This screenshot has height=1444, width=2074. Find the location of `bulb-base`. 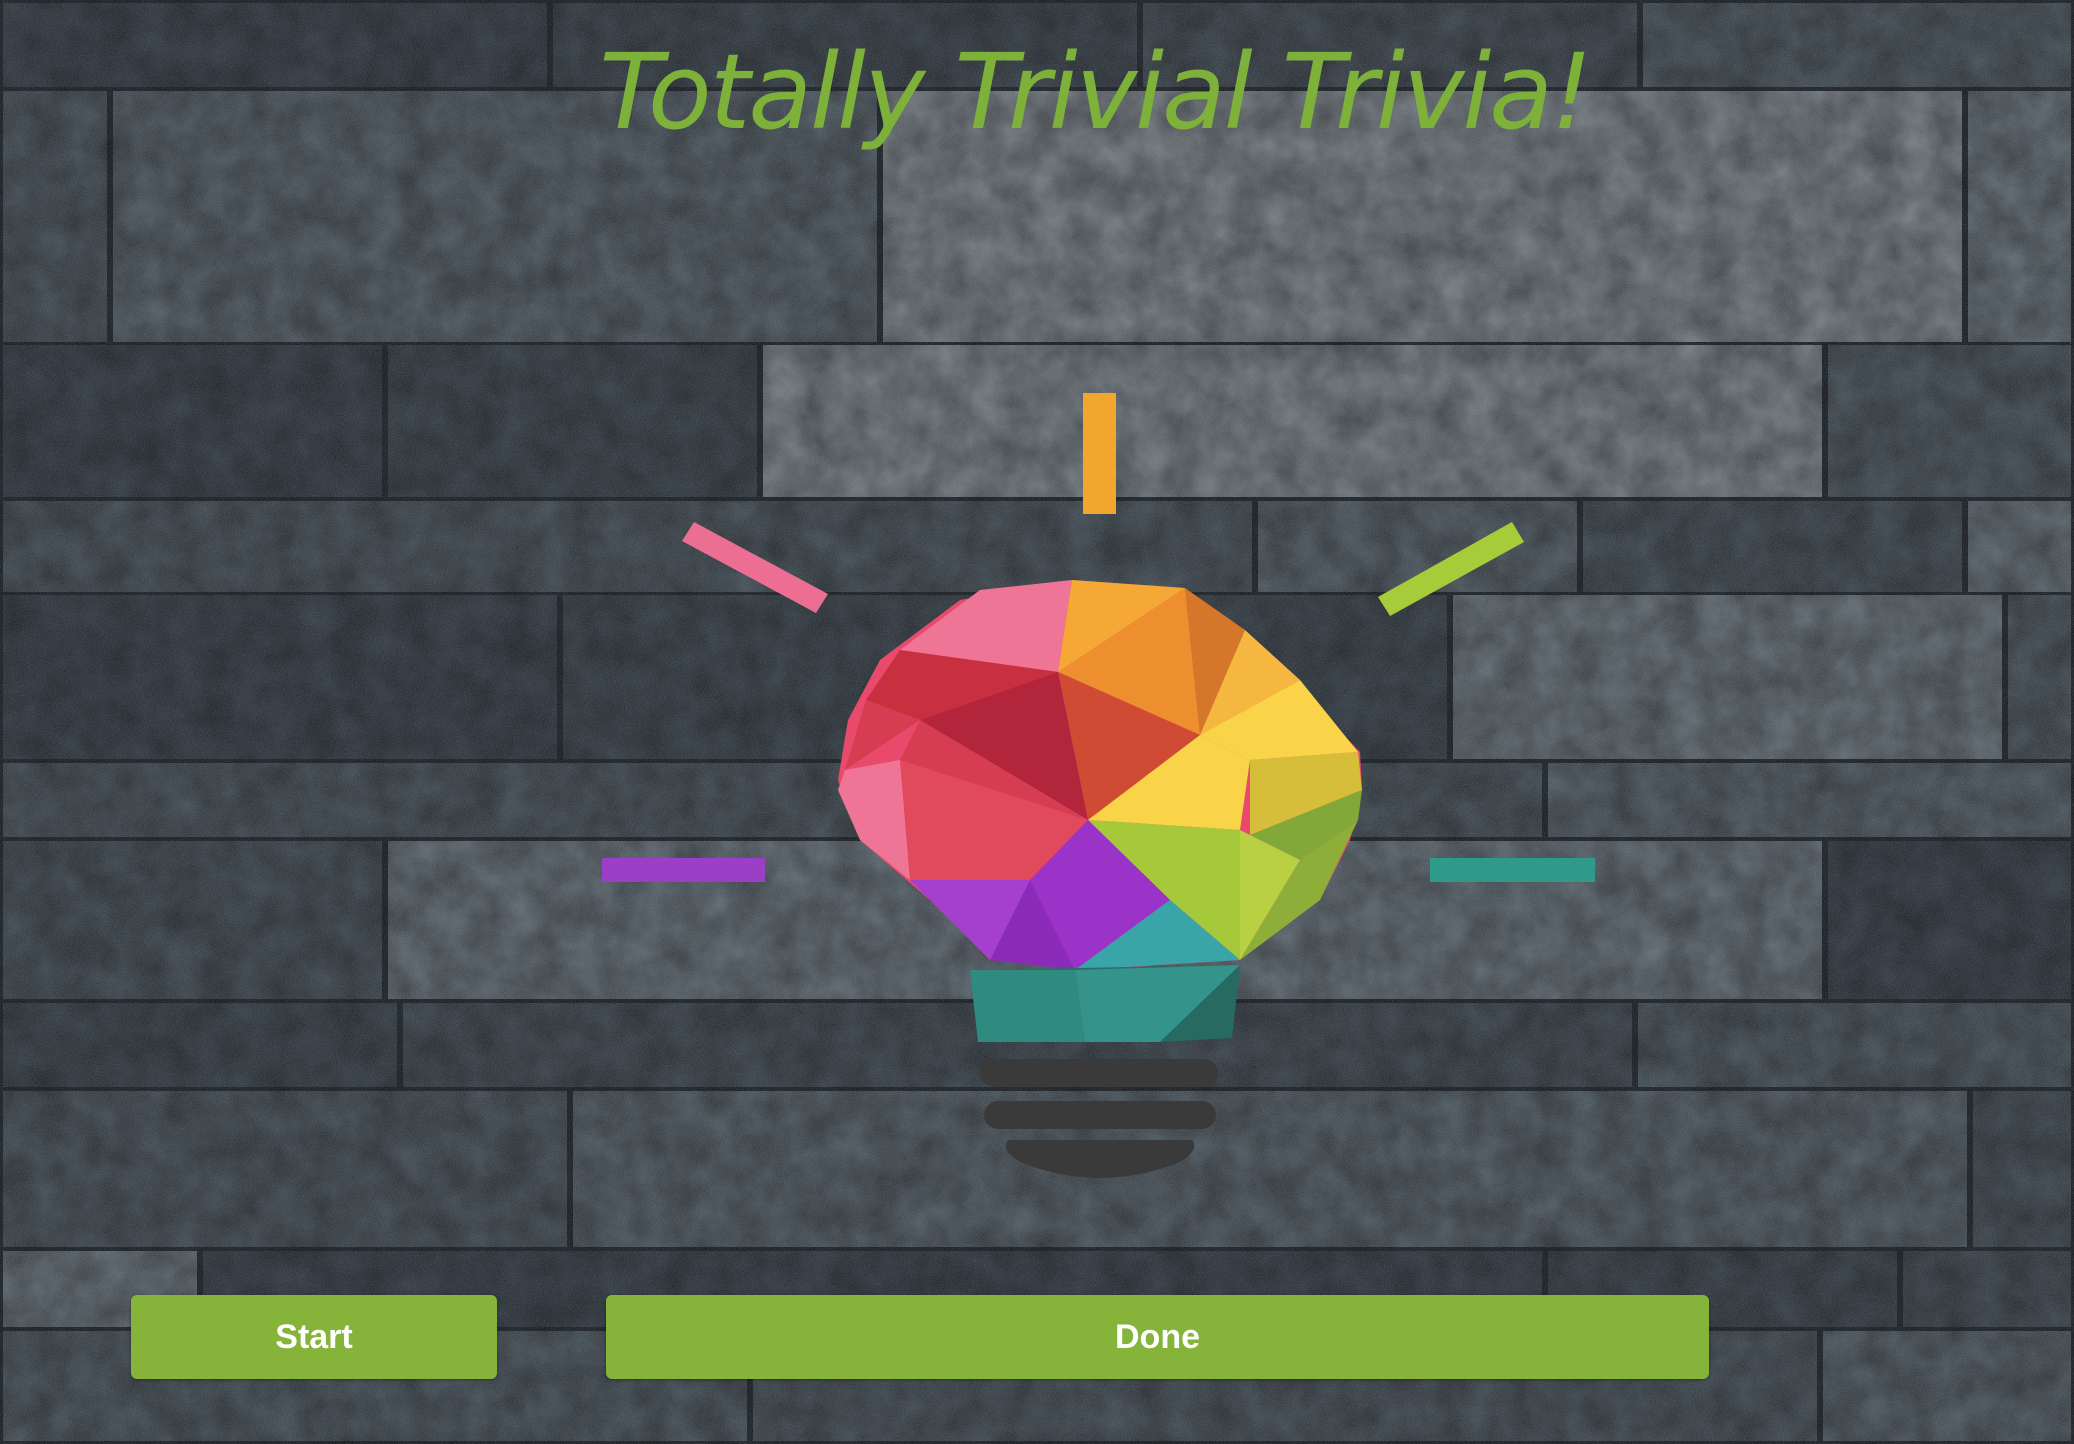

bulb-base is located at coordinates (1099, 1118).